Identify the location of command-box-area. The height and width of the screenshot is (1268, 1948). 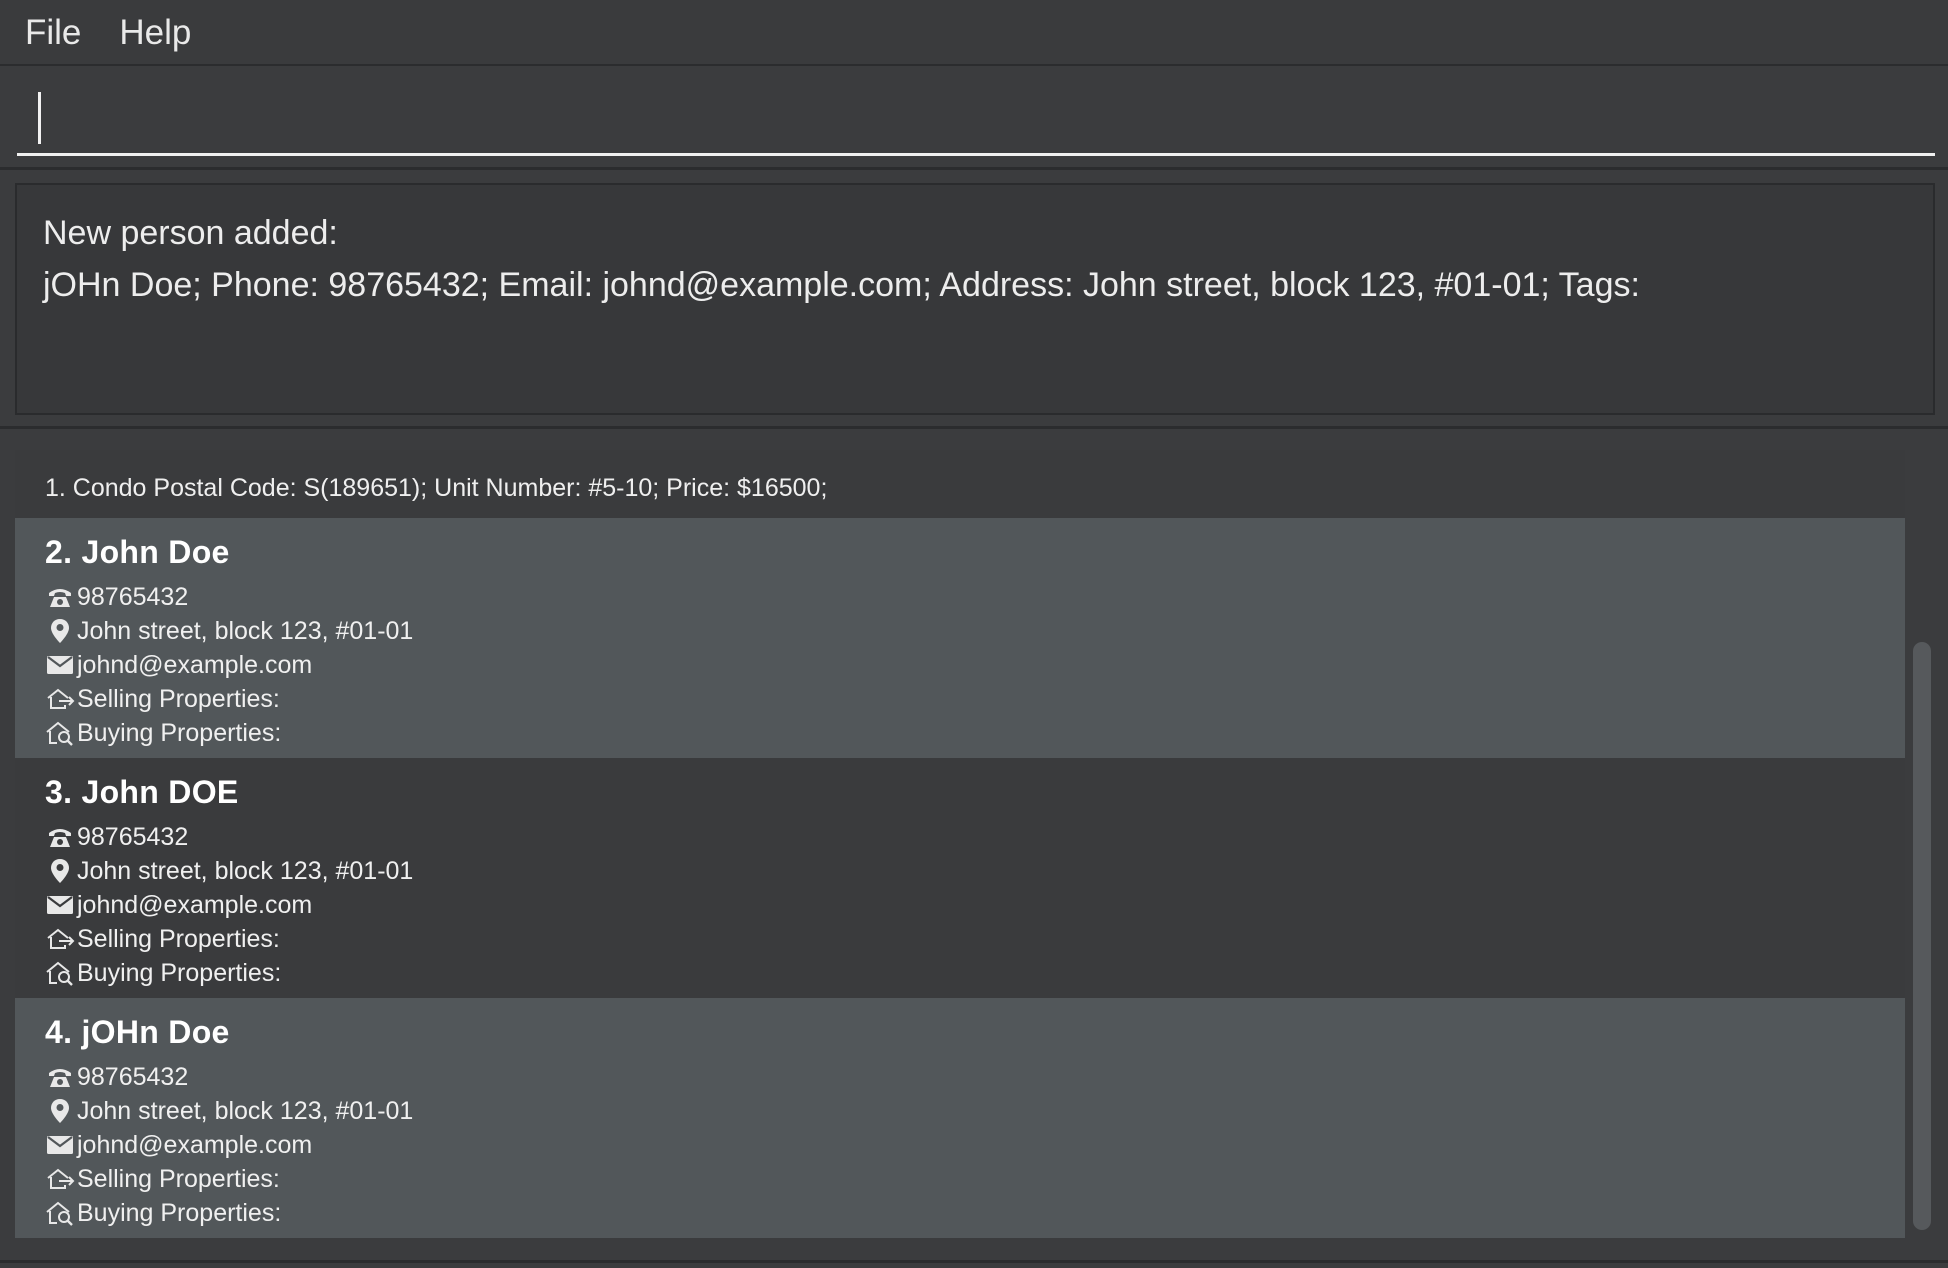
(974, 119).